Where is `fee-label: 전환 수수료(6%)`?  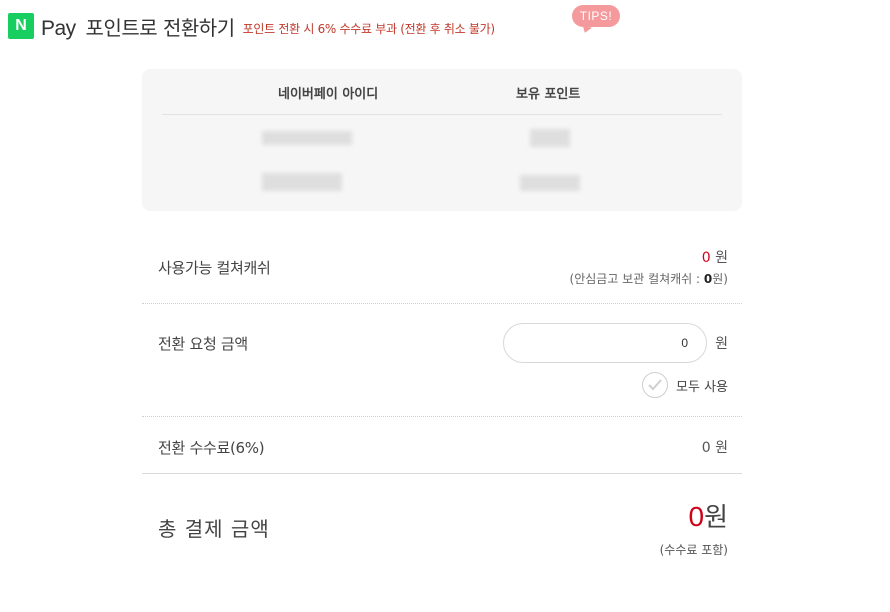
fee-label: 전환 수수료(6%) is located at coordinates (211, 448).